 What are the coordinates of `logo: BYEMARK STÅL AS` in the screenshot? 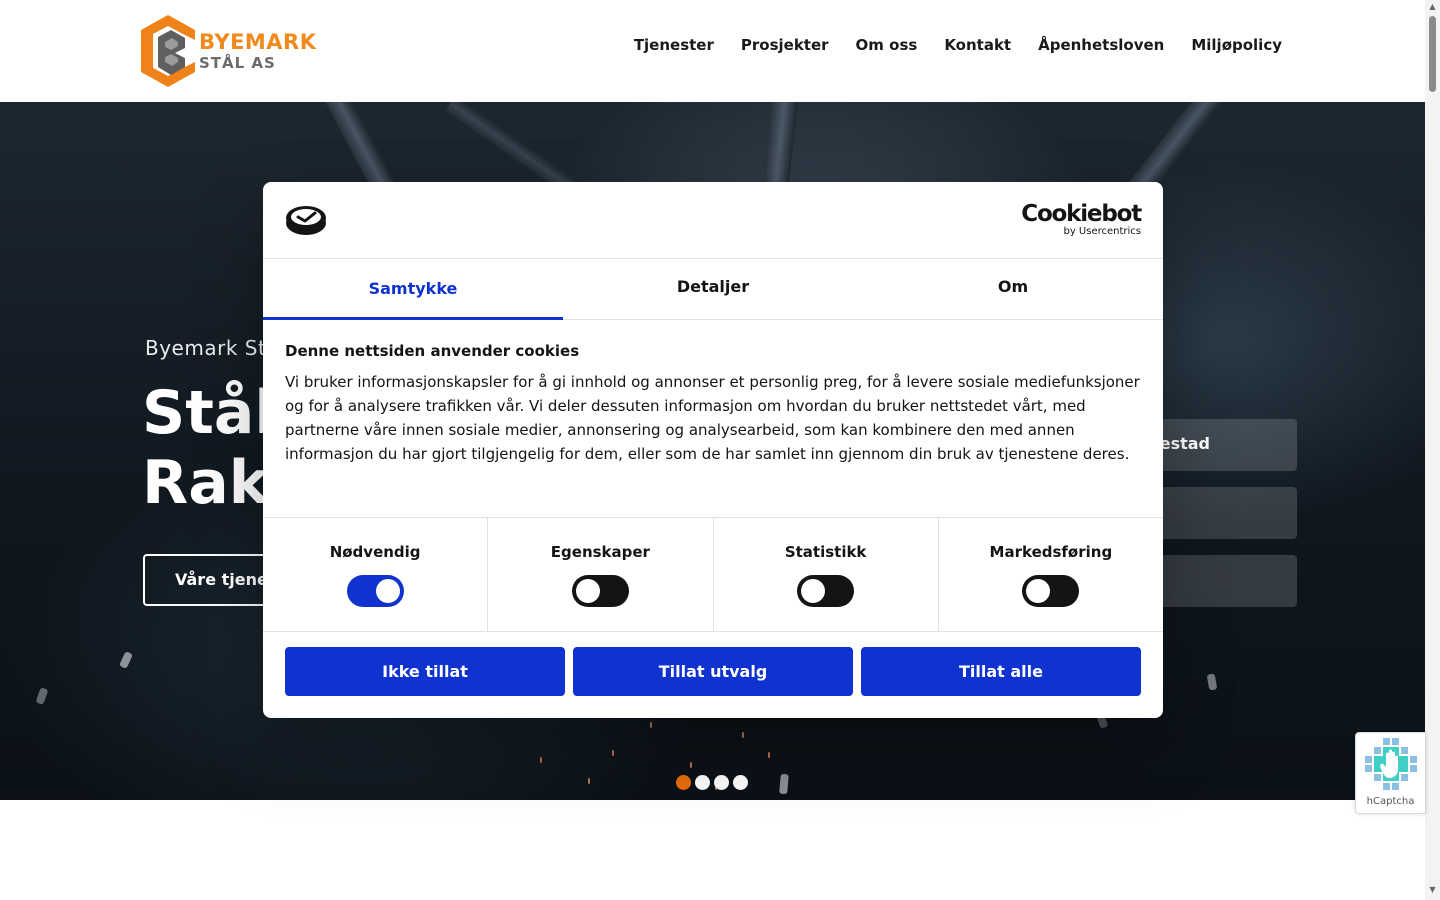 It's located at (228, 51).